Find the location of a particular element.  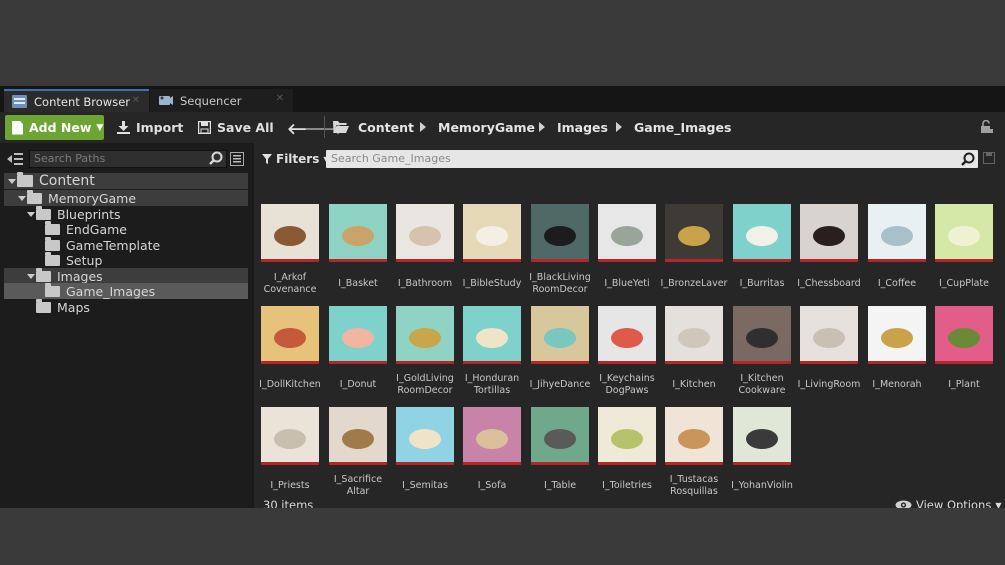

asset-label: I_GoldLiving RoomDecor is located at coordinates (425, 384).